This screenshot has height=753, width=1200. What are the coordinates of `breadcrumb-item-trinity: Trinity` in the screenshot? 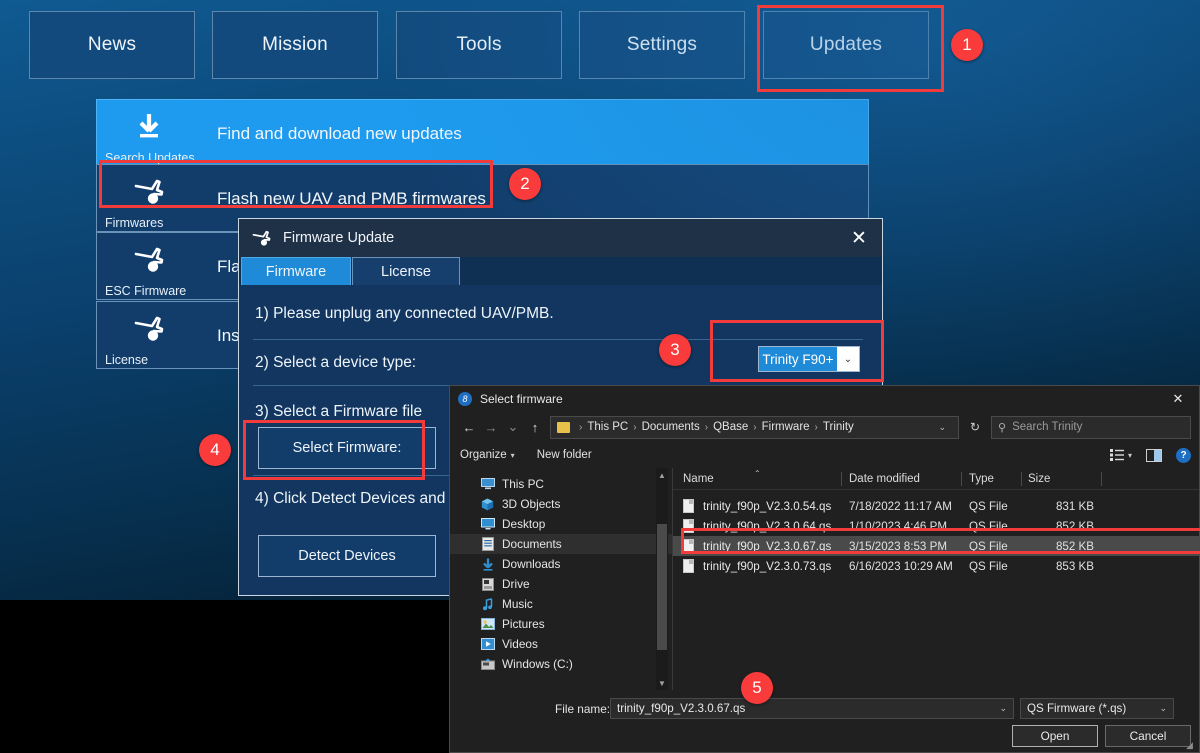 It's located at (838, 427).